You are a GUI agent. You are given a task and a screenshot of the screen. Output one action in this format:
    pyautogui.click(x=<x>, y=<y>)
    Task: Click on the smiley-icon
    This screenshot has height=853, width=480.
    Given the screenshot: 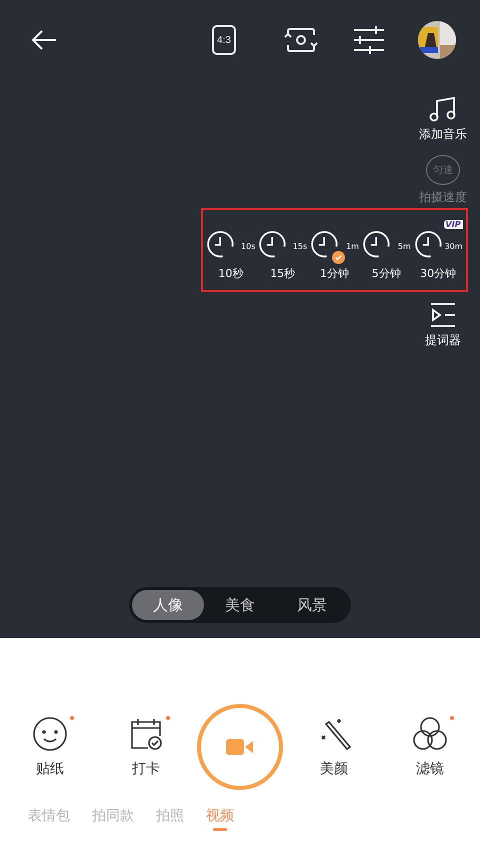 What is the action you would take?
    pyautogui.click(x=50, y=734)
    